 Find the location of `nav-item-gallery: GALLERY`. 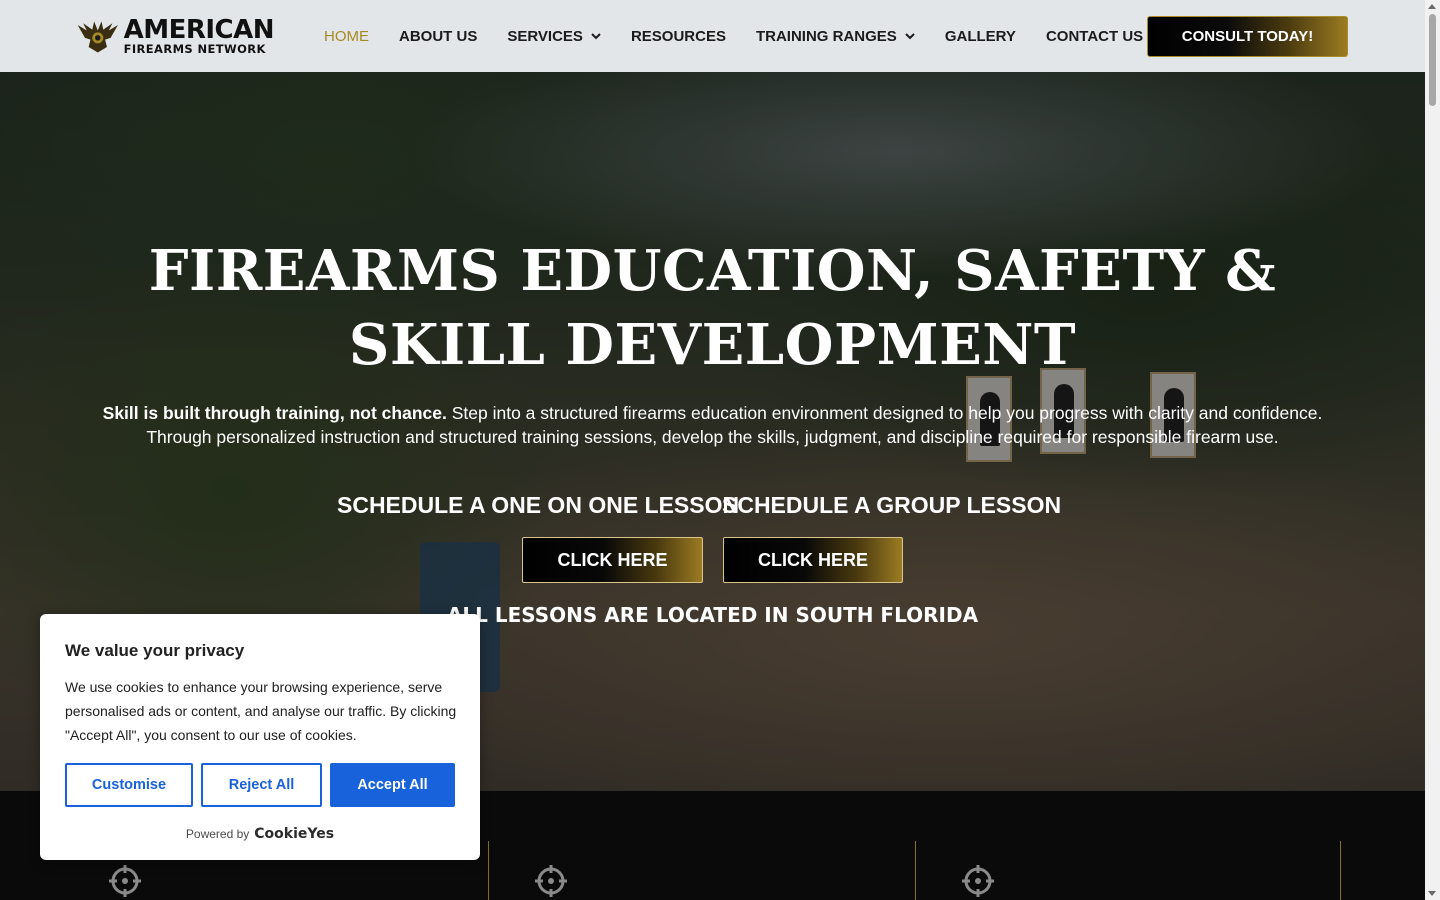

nav-item-gallery: GALLERY is located at coordinates (980, 36).